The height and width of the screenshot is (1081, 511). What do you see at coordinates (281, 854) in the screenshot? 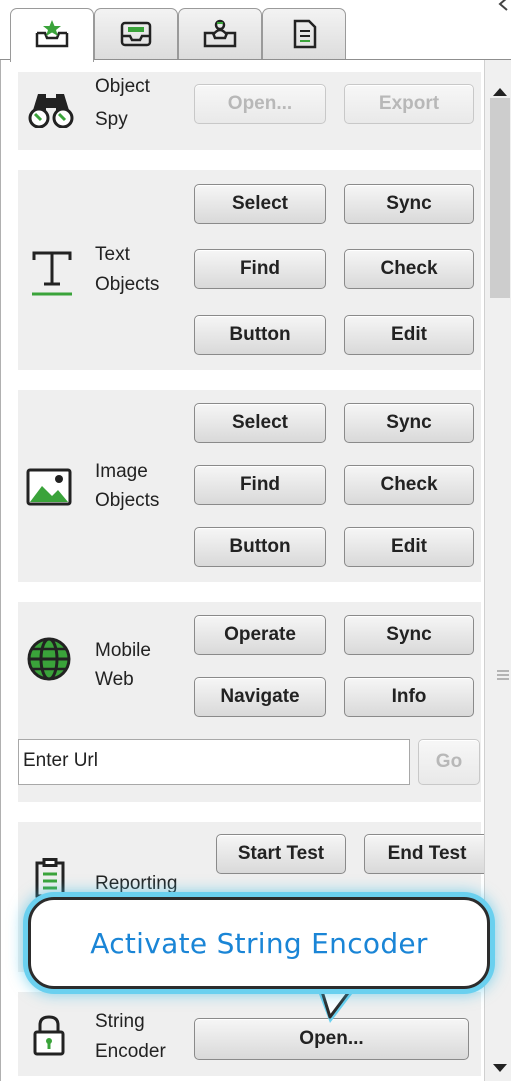
I see `start-test-button: Start Test` at bounding box center [281, 854].